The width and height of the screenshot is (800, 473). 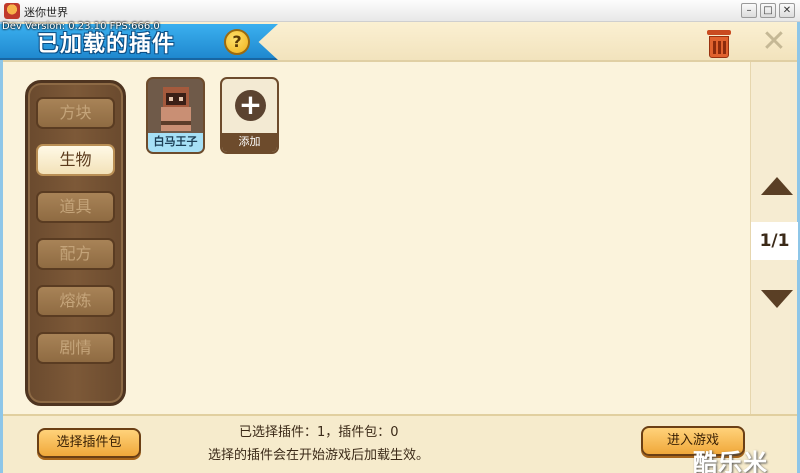 I want to click on category-story: 剧情, so click(x=75, y=348).